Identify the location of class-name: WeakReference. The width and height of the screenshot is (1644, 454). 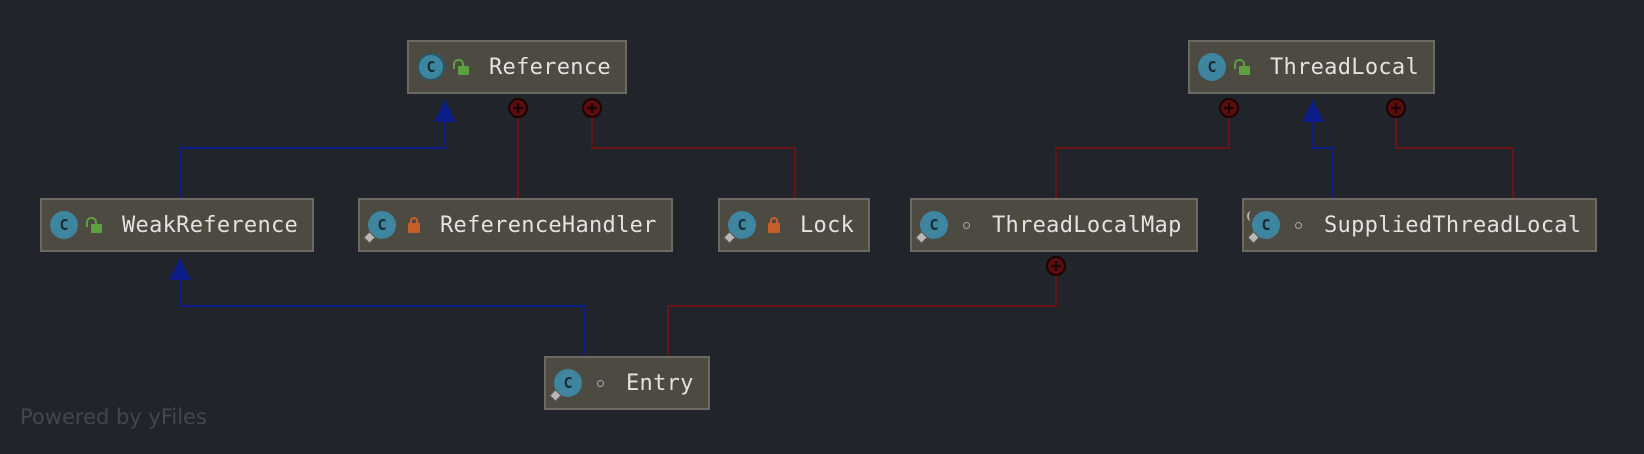
(210, 225).